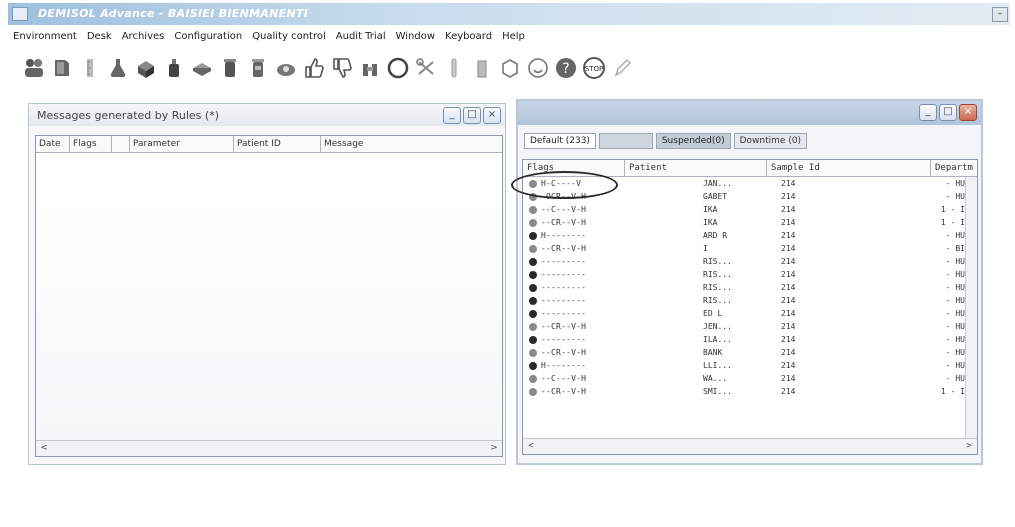 This screenshot has width=1015, height=527. I want to click on column-patient: Patient, so click(696, 168).